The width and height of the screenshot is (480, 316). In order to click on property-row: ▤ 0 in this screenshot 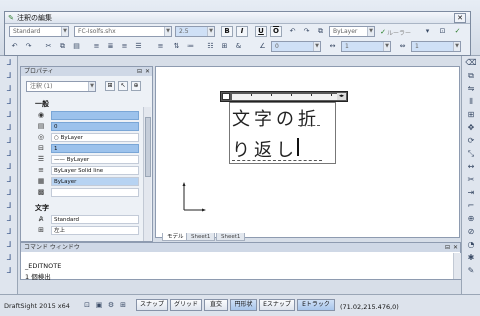, I will do `click(94, 126)`.